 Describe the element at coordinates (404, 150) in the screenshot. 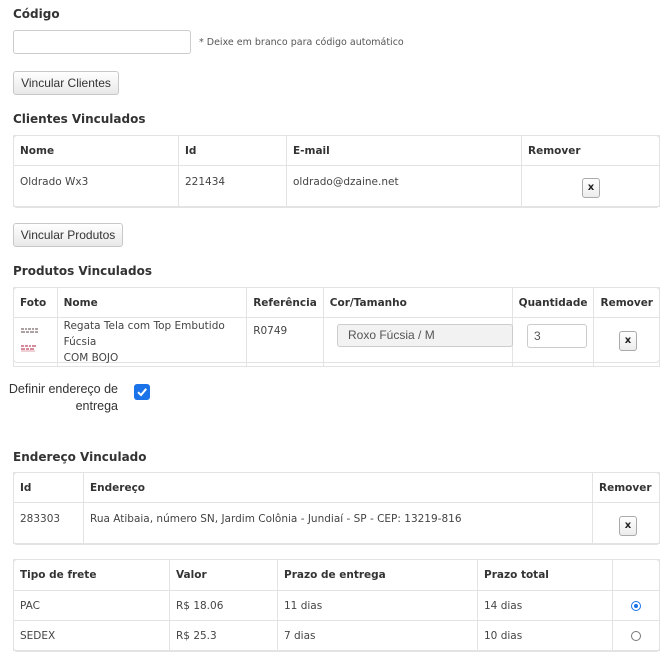

I see `col-email: E-mail` at that location.